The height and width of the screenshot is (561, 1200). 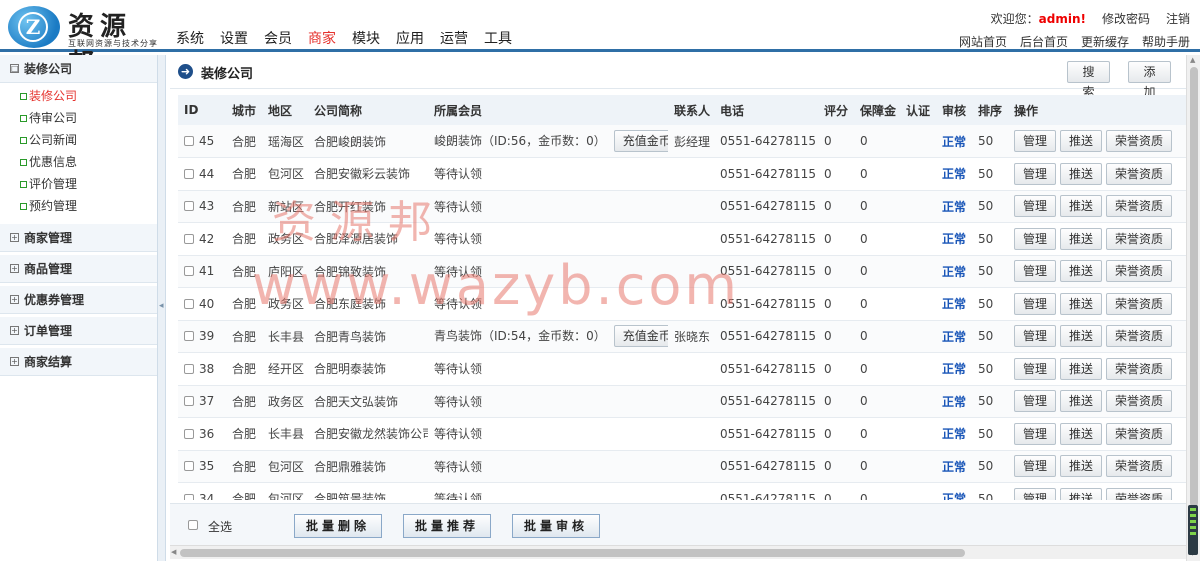 What do you see at coordinates (88, 162) in the screenshot?
I see `sidebar-item-3: 优惠信息` at bounding box center [88, 162].